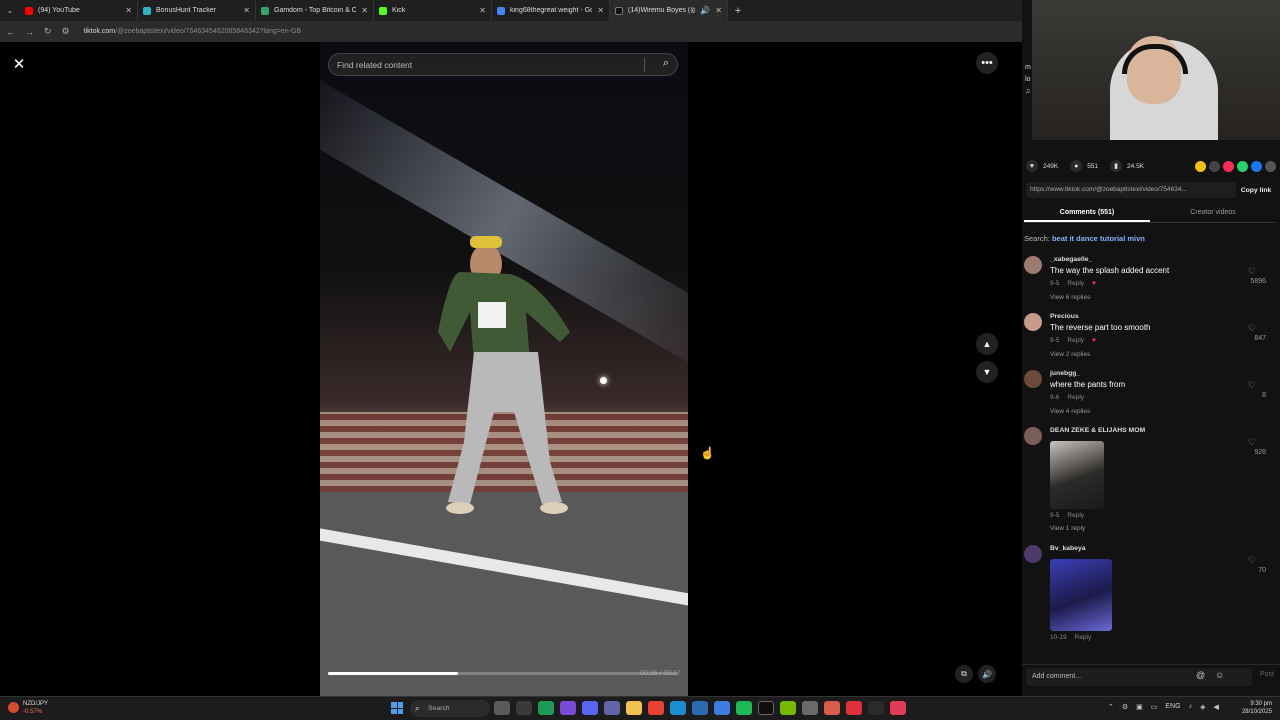 This screenshot has width=1280, height=720. I want to click on spotify-icon, so click(744, 708).